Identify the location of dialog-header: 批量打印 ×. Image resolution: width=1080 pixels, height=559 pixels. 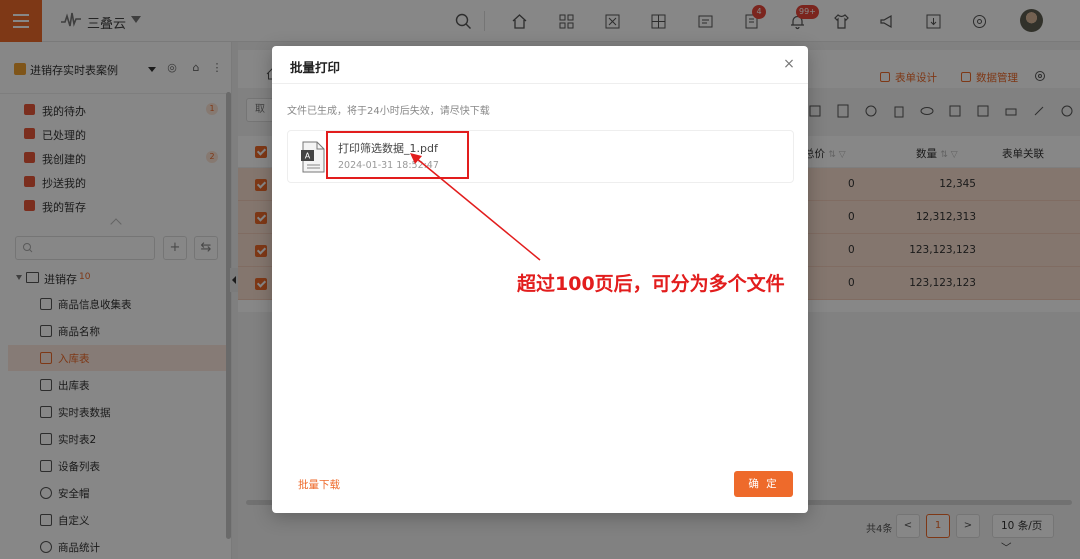
(540, 65).